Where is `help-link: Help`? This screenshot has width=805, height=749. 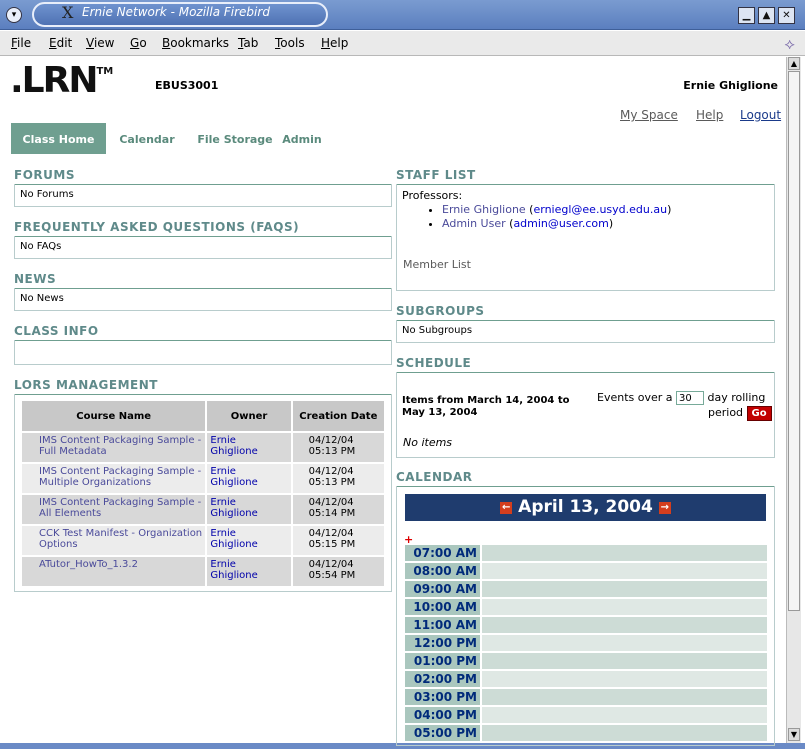
help-link: Help is located at coordinates (709, 115).